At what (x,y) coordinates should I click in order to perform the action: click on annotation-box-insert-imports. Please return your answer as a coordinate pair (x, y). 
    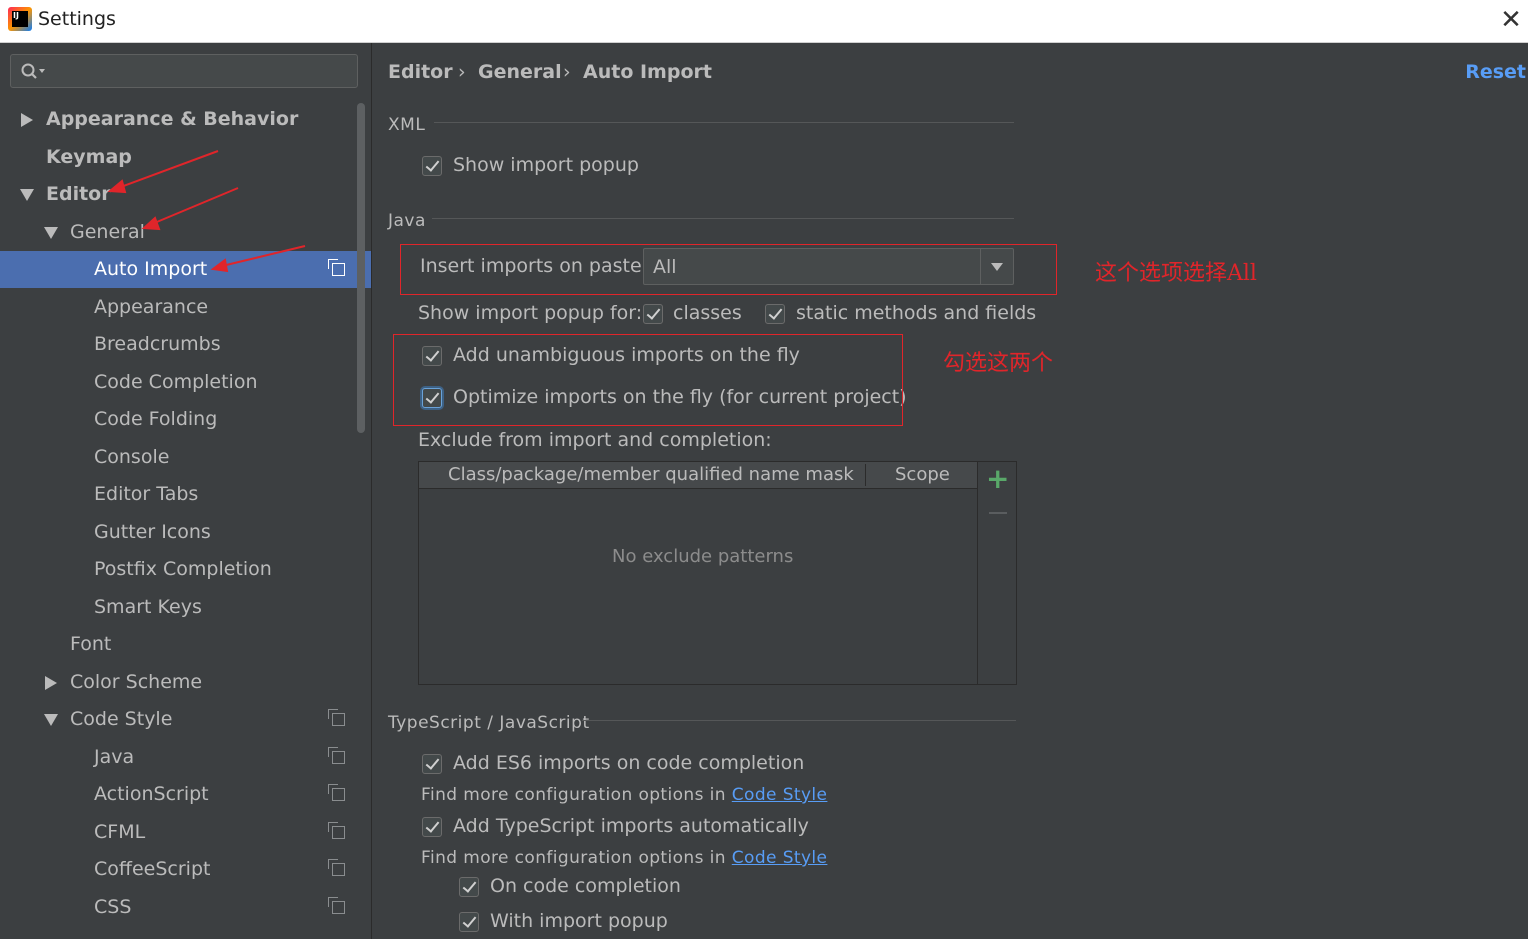
    Looking at the image, I should click on (728, 269).